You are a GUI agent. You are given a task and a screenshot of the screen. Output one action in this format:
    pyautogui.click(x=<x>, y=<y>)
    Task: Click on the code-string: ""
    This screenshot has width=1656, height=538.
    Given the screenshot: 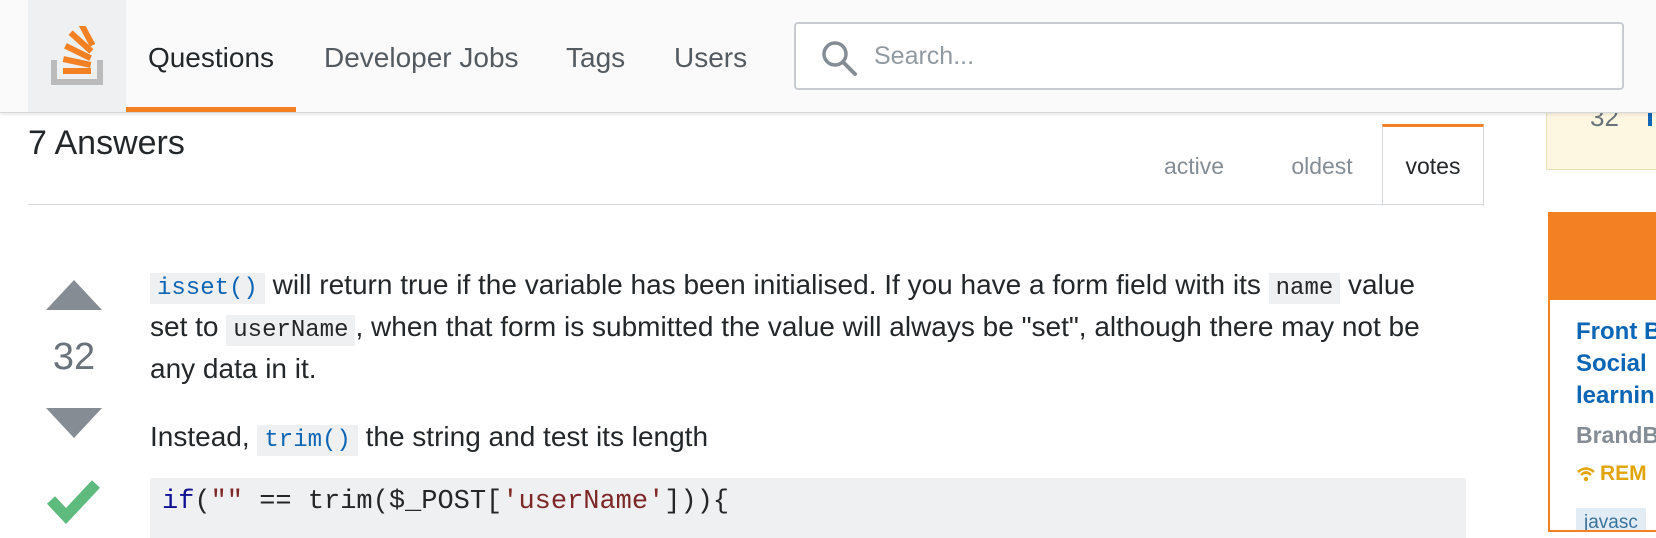 What is the action you would take?
    pyautogui.click(x=227, y=502)
    